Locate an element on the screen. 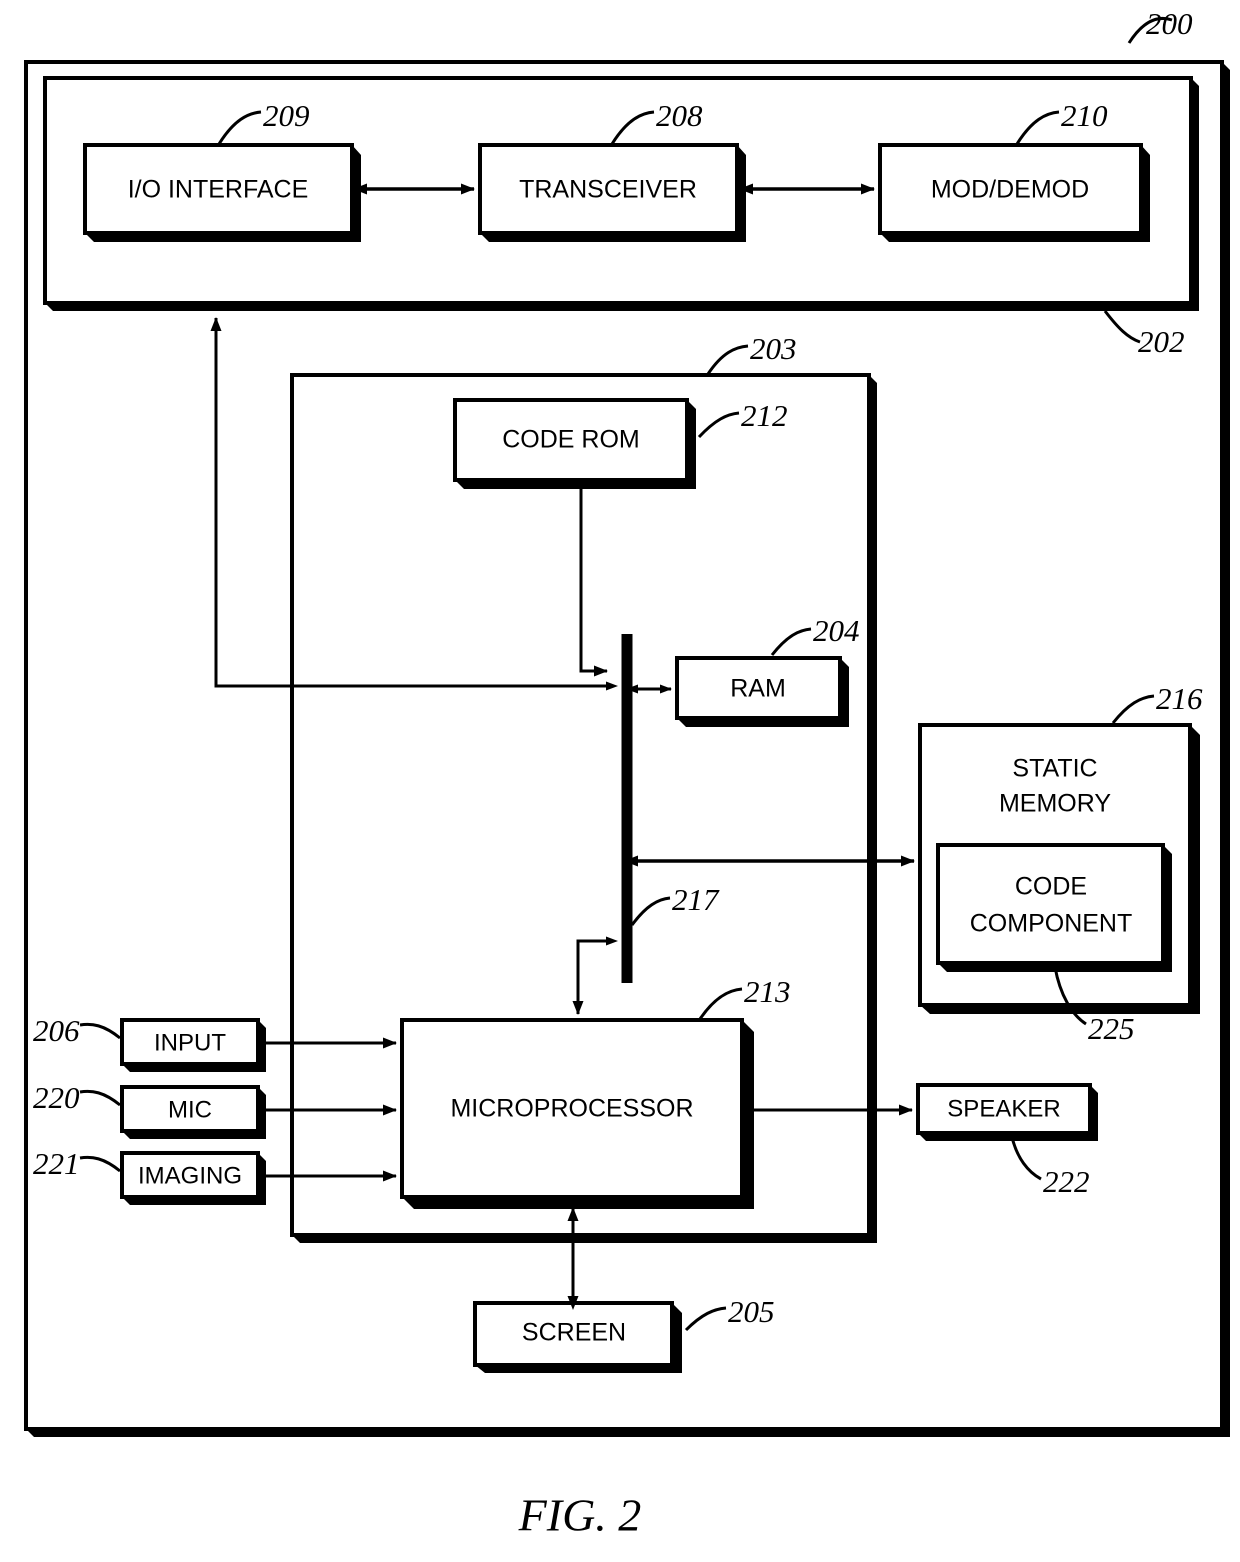 This screenshot has height=1562, width=1240. speaker-label: SPEAKER is located at coordinates (1003, 1108).